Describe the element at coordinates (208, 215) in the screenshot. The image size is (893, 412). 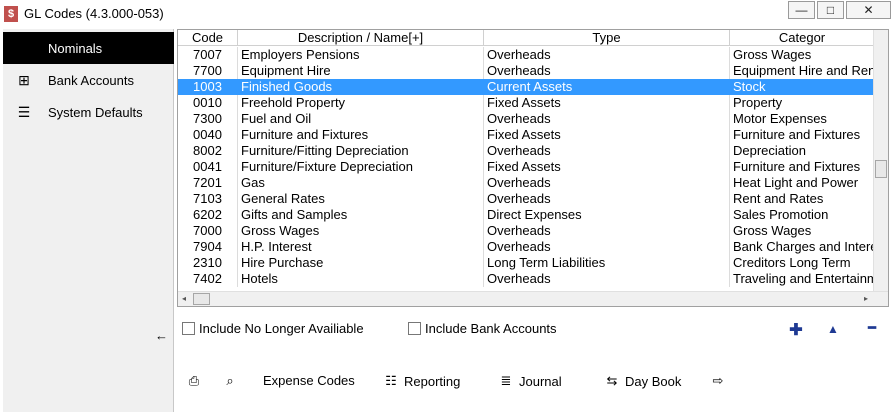
I see `cell-code: 6202` at that location.